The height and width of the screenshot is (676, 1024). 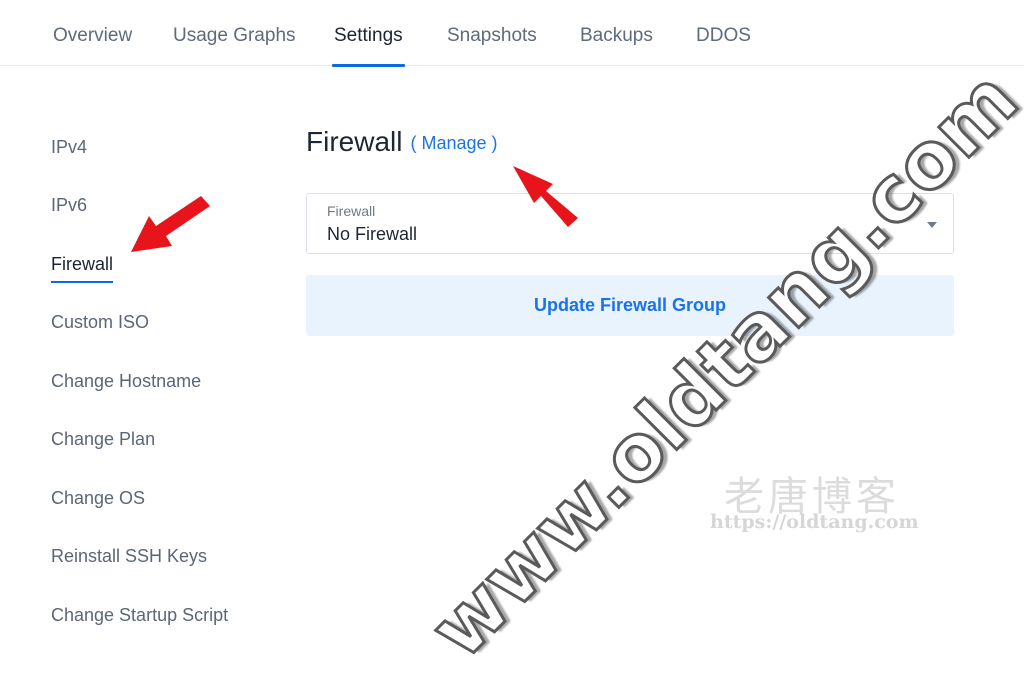 What do you see at coordinates (372, 234) in the screenshot?
I see `firewall-select-value: No Firewall` at bounding box center [372, 234].